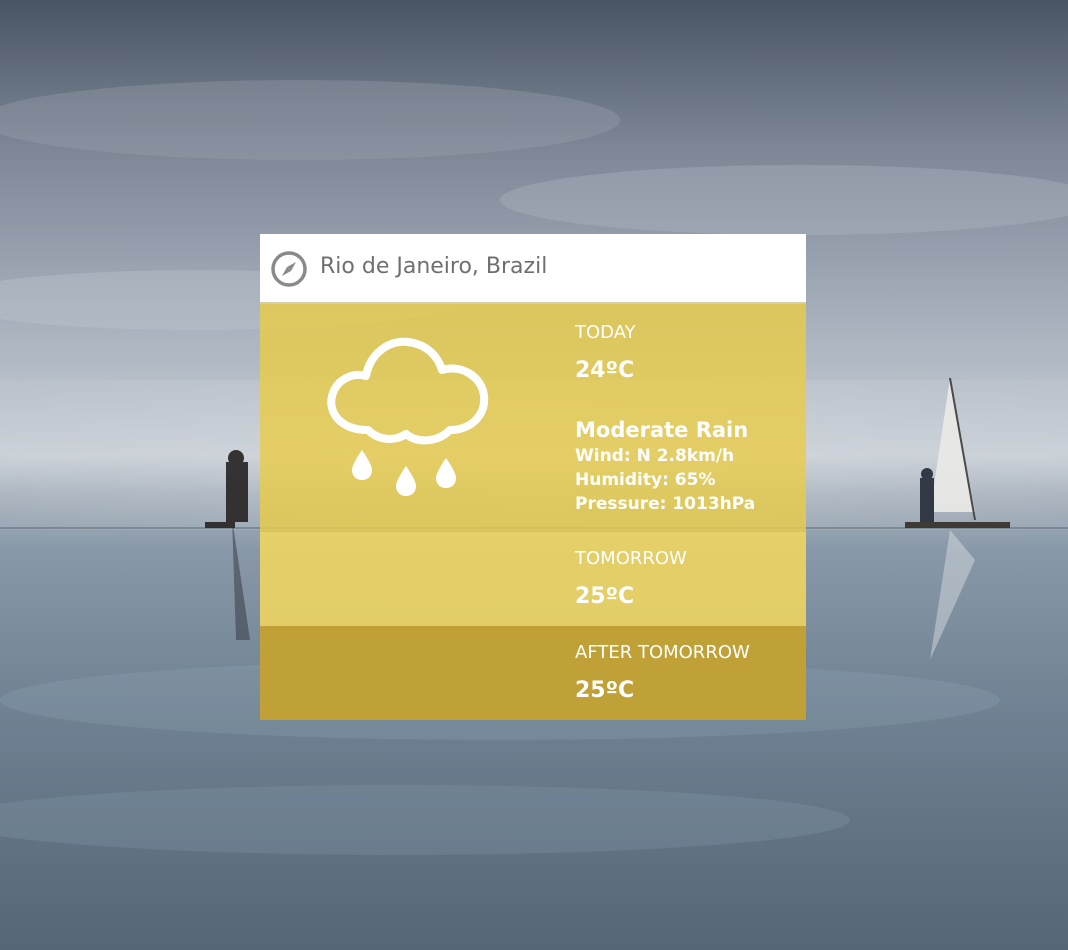 This screenshot has height=950, width=1068. I want to click on today-label: TODAY, so click(605, 332).